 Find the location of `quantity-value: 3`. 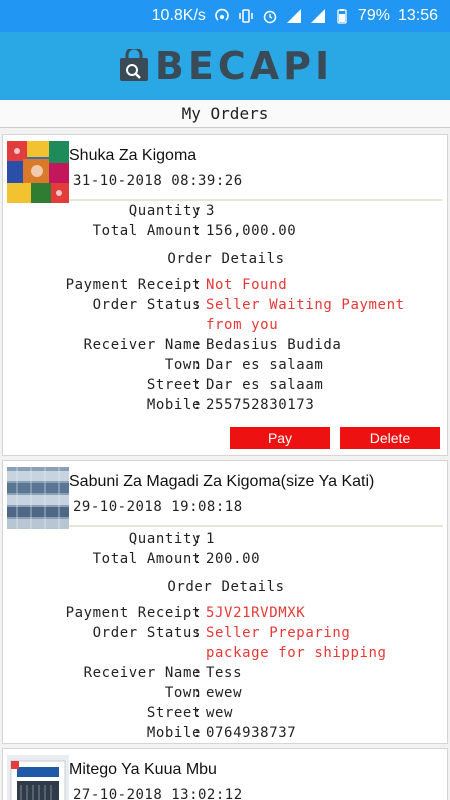

quantity-value: 3 is located at coordinates (211, 211).